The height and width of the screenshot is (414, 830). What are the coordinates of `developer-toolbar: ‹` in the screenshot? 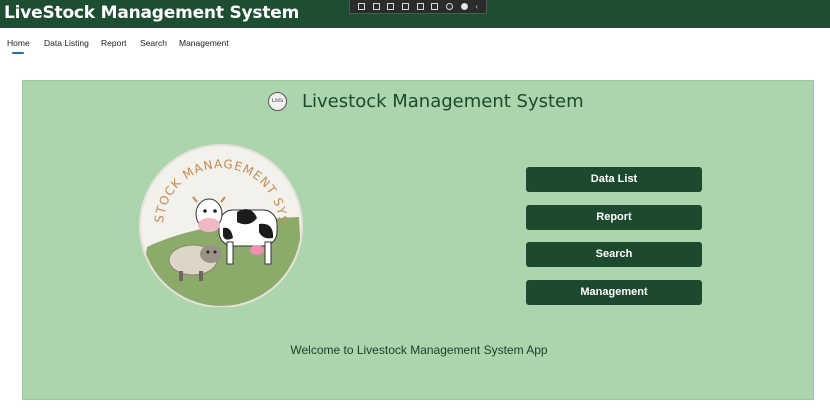 It's located at (418, 7).